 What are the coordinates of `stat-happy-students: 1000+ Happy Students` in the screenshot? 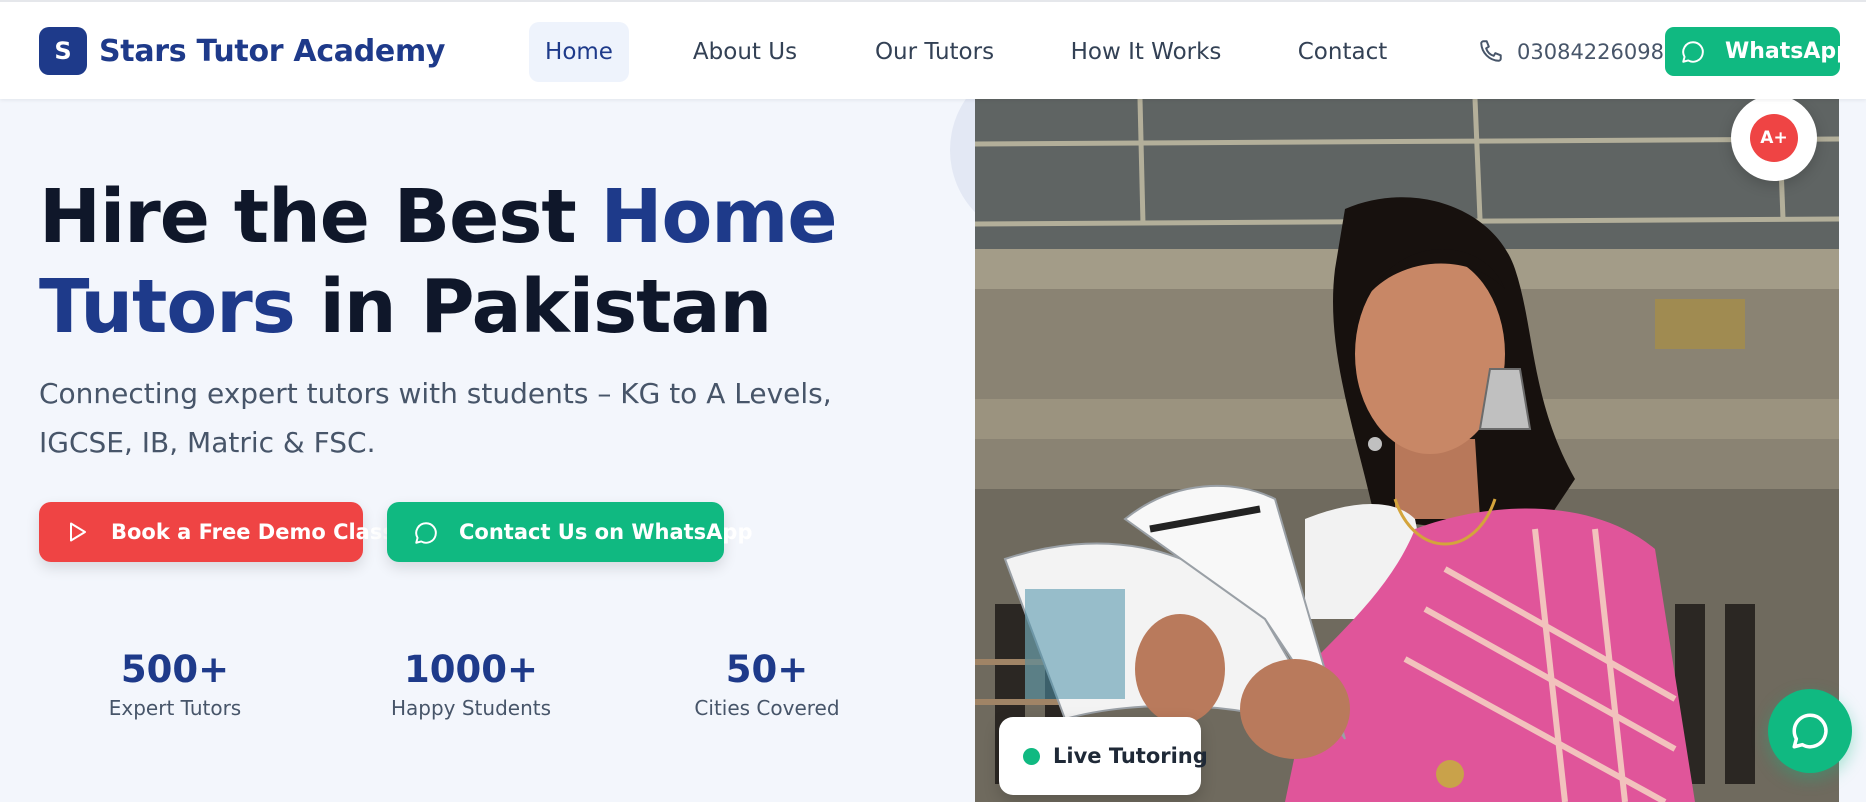 It's located at (471, 684).